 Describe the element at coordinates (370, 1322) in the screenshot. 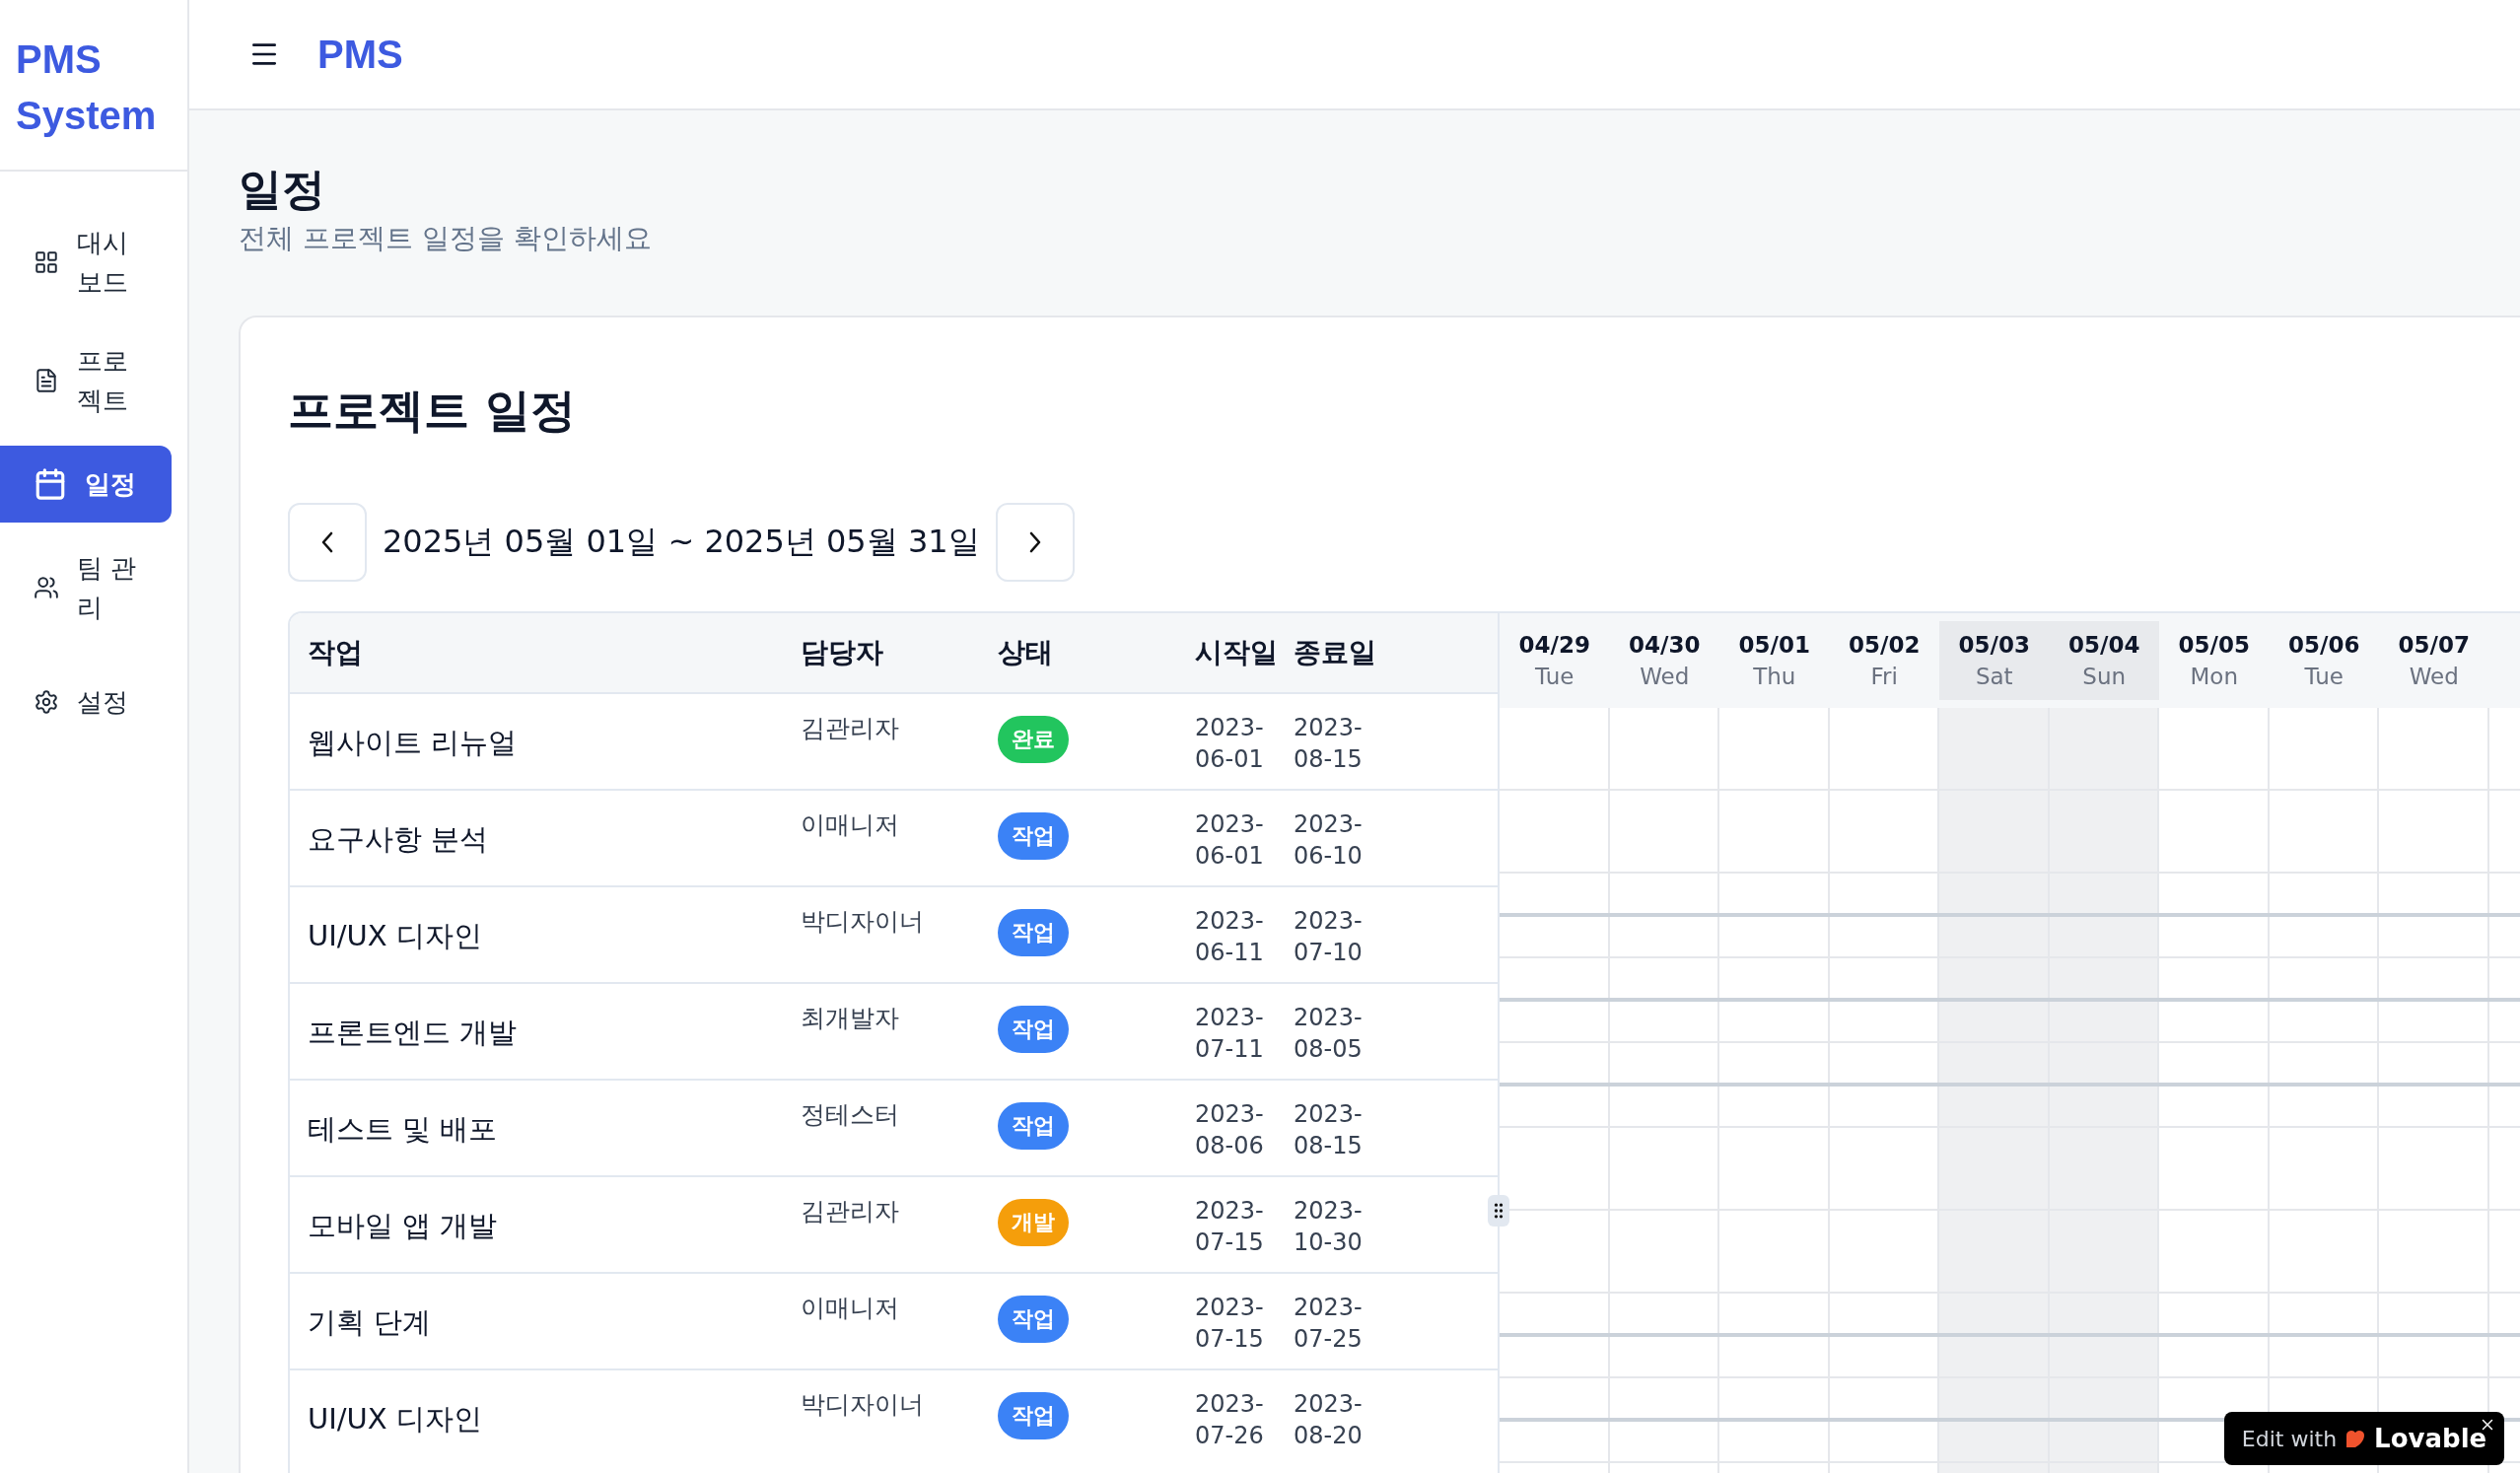

I see `task-name: 기획 단계` at that location.